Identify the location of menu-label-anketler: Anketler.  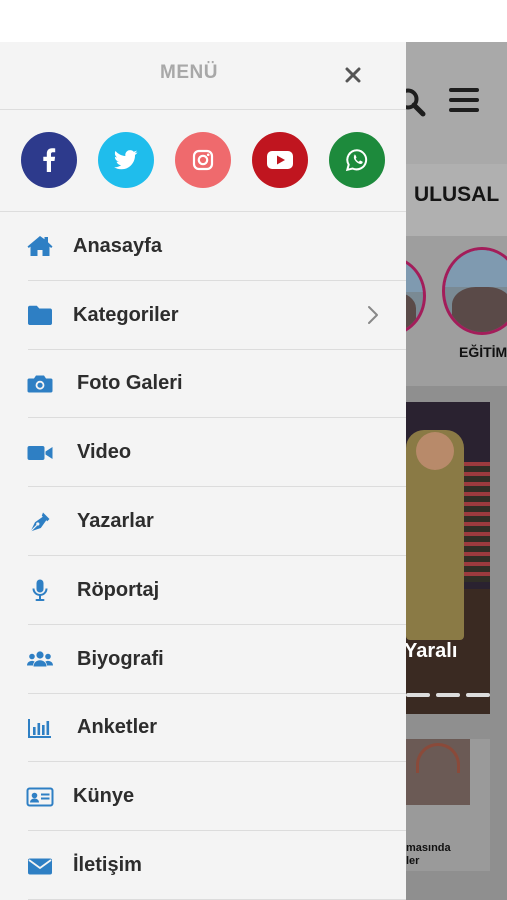
(117, 727).